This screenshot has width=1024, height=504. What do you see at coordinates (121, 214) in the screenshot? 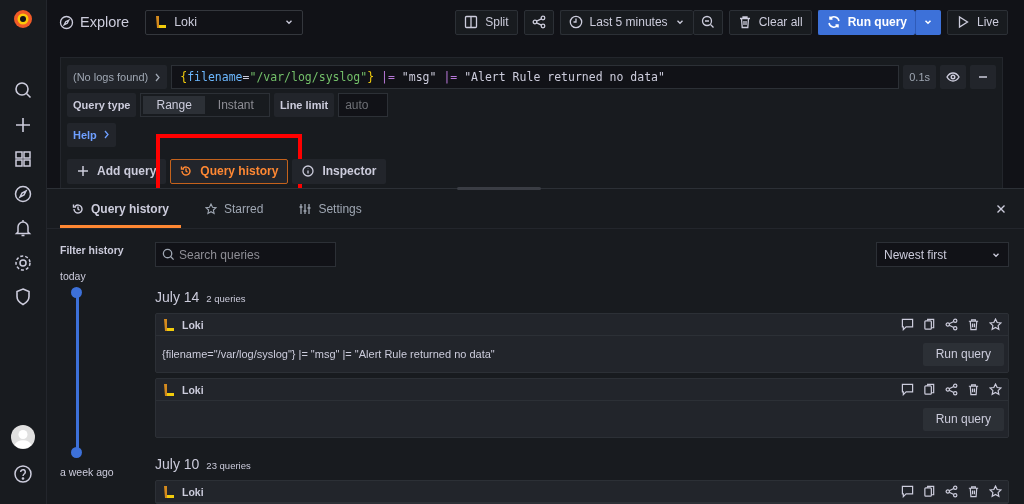
I see `drawer-tab: Query history` at bounding box center [121, 214].